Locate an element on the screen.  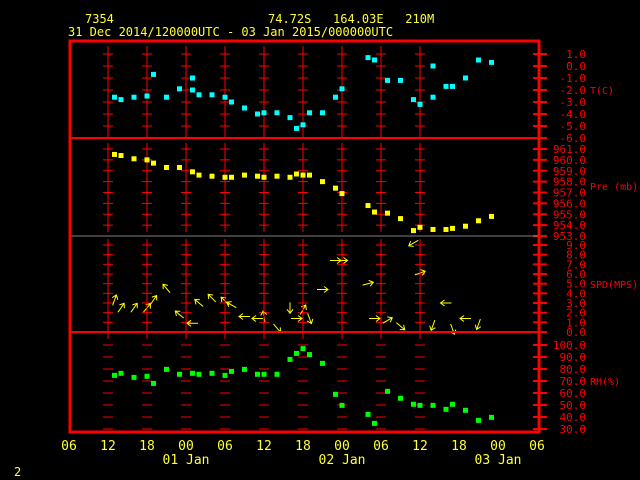
panel-title-temperature: T(C) is located at coordinates (602, 91).